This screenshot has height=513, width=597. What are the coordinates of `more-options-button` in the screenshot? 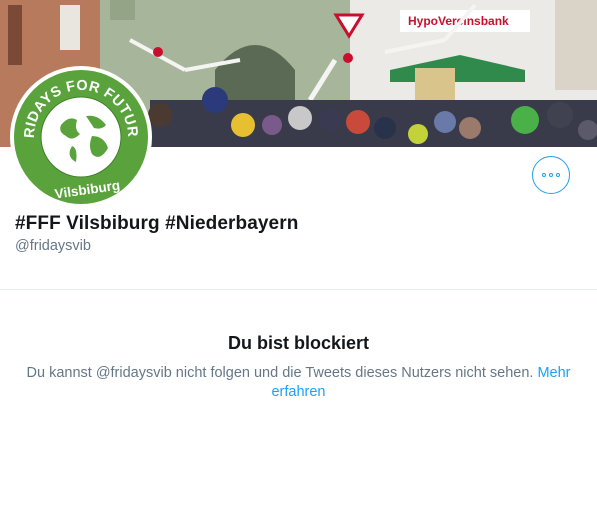 It's located at (551, 175).